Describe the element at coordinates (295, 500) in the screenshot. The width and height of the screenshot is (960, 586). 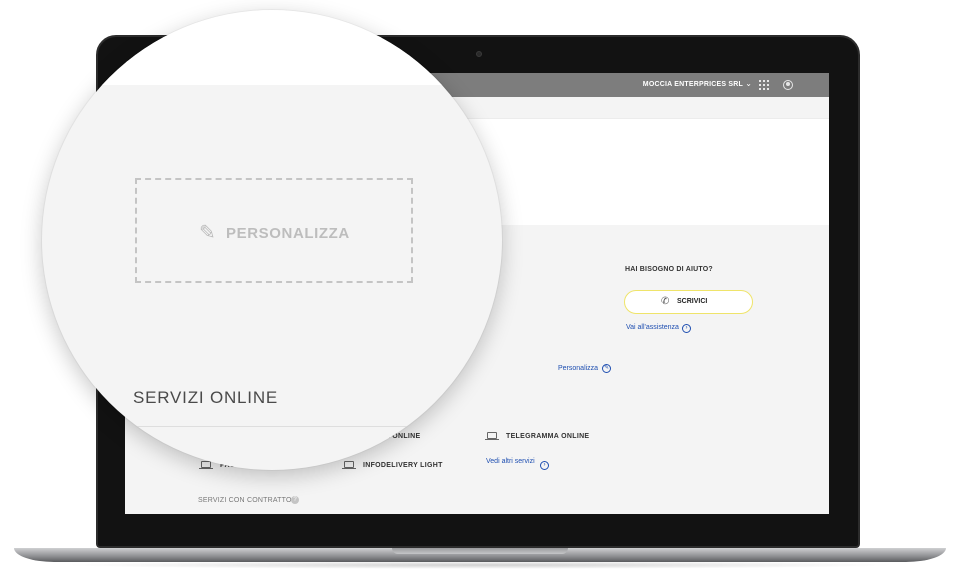
I see `help-icon: ?` at that location.